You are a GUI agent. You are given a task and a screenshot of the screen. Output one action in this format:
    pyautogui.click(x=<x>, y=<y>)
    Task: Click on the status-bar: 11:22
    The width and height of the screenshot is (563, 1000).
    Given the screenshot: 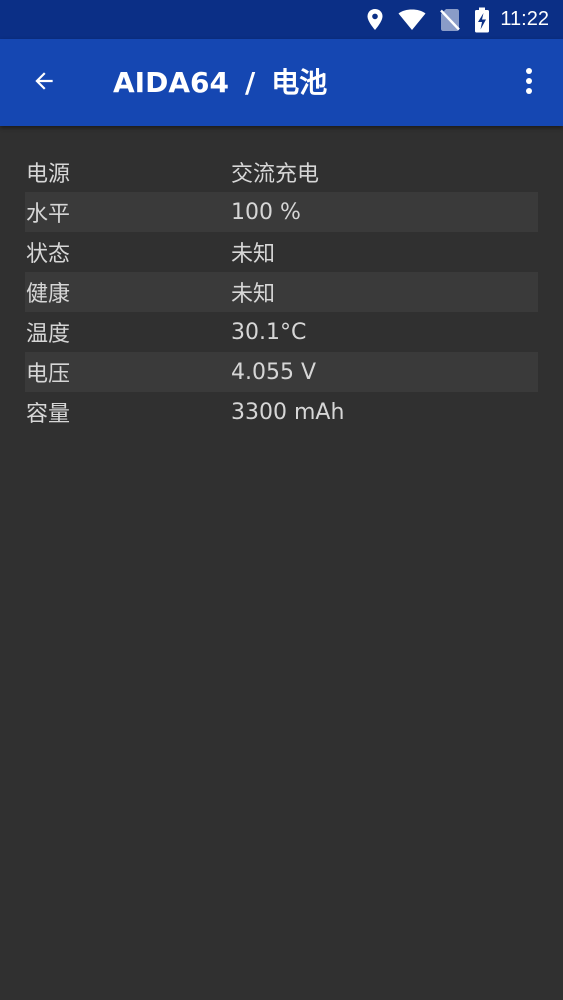 What is the action you would take?
    pyautogui.click(x=281, y=19)
    